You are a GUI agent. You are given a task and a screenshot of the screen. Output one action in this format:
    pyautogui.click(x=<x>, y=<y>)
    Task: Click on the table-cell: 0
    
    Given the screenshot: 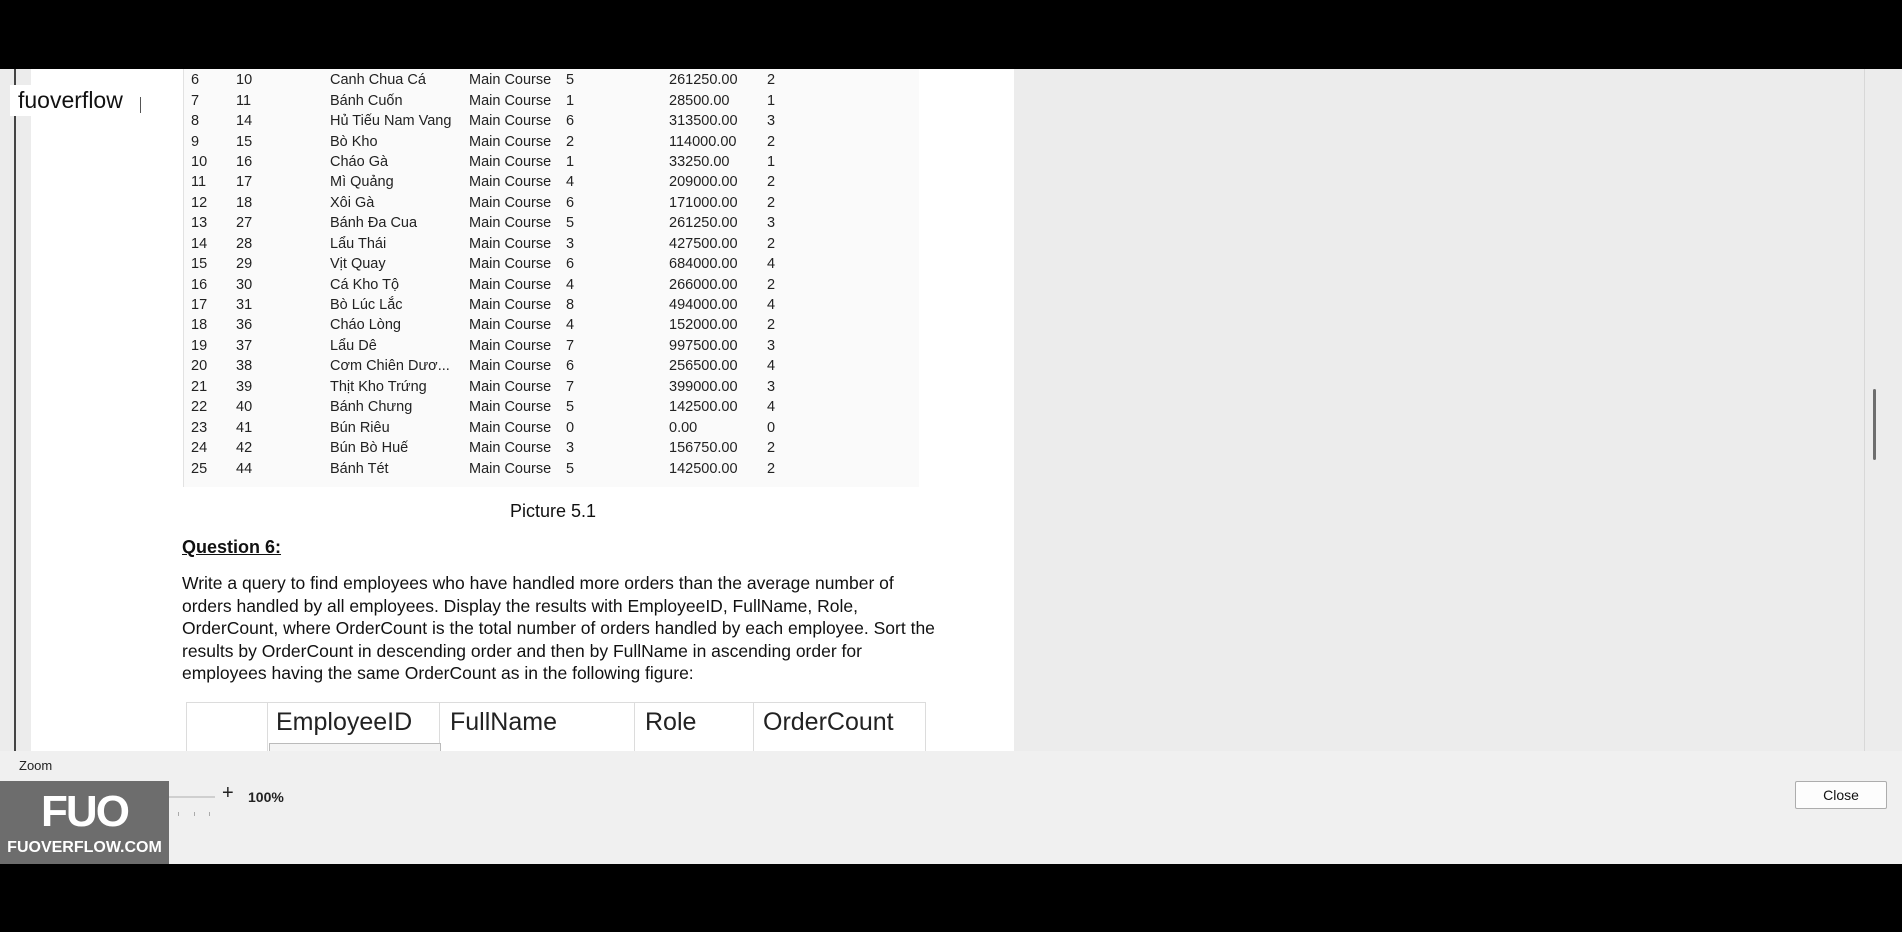 What is the action you would take?
    pyautogui.click(x=570, y=427)
    